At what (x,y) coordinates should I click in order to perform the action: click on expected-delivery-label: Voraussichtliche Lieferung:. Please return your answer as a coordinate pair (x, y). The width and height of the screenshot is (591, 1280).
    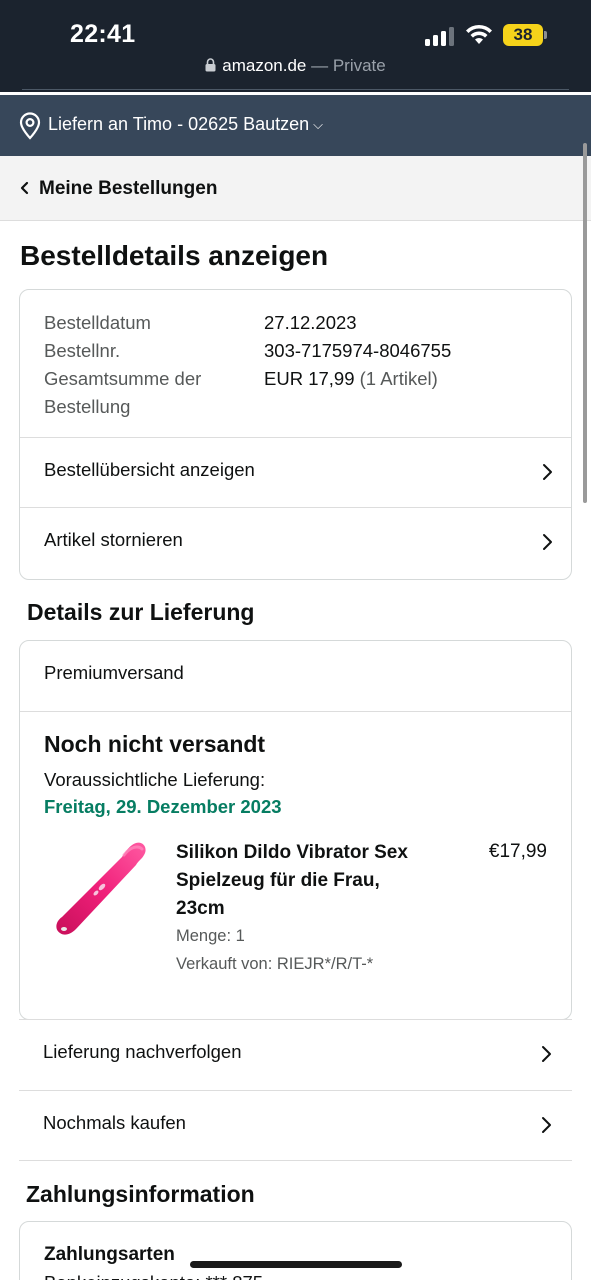
    Looking at the image, I should click on (155, 779).